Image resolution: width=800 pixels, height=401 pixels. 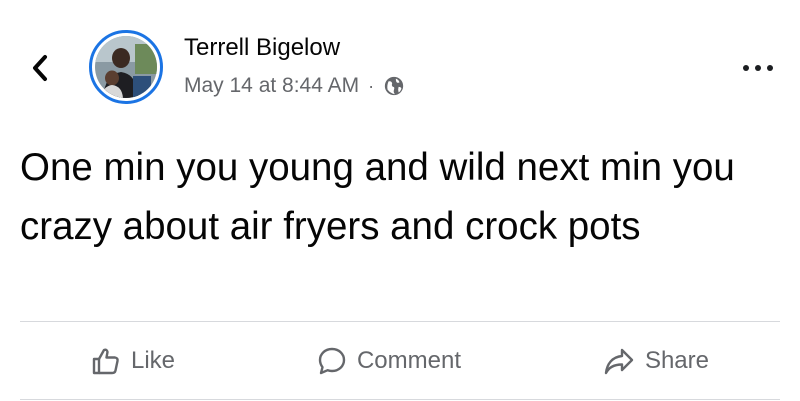 I want to click on globe-icon, so click(x=394, y=86).